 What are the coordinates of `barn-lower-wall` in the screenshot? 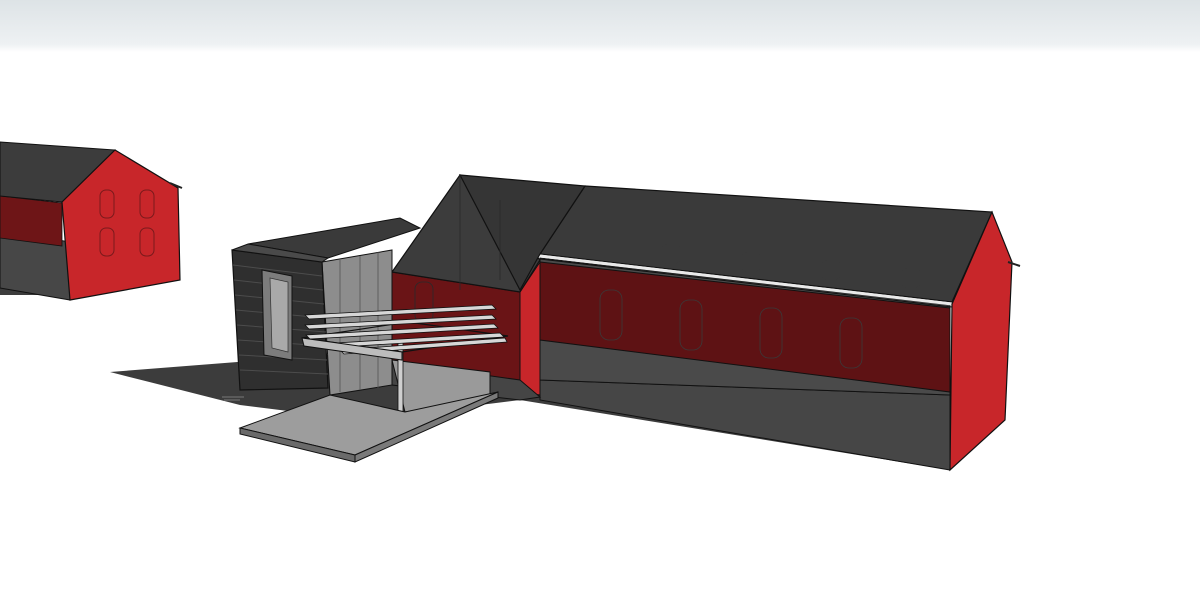 It's located at (745, 425).